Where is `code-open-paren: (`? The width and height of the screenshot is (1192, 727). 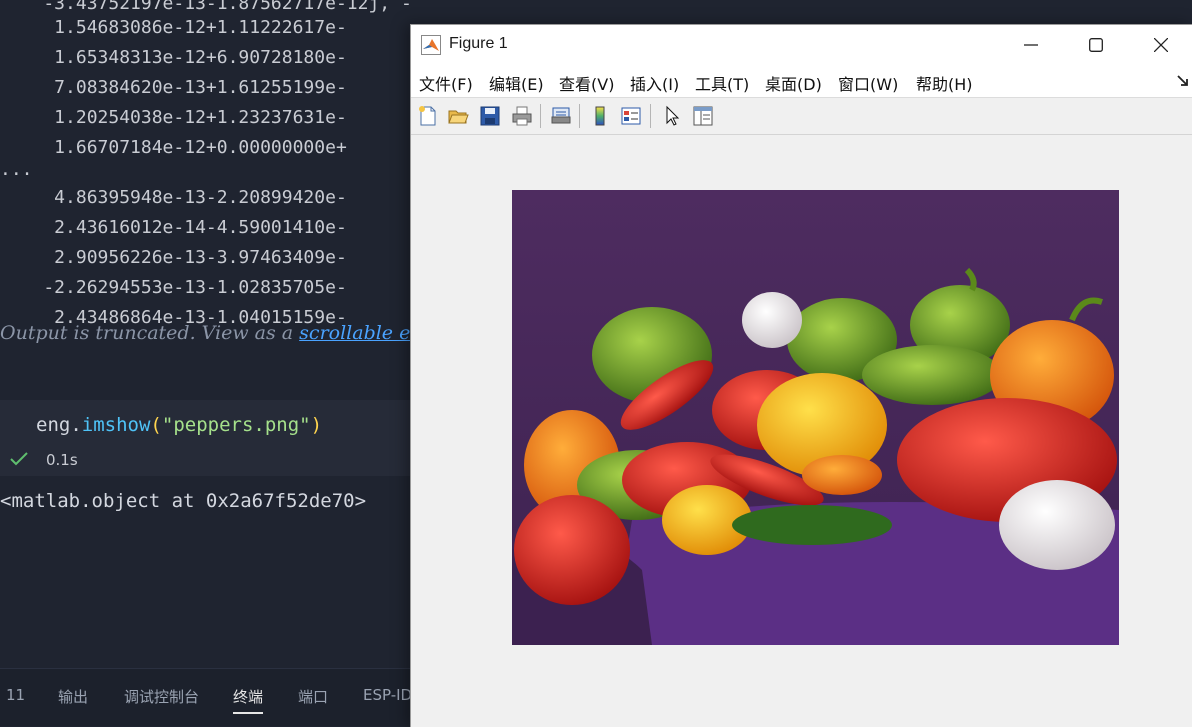 code-open-paren: ( is located at coordinates (156, 425).